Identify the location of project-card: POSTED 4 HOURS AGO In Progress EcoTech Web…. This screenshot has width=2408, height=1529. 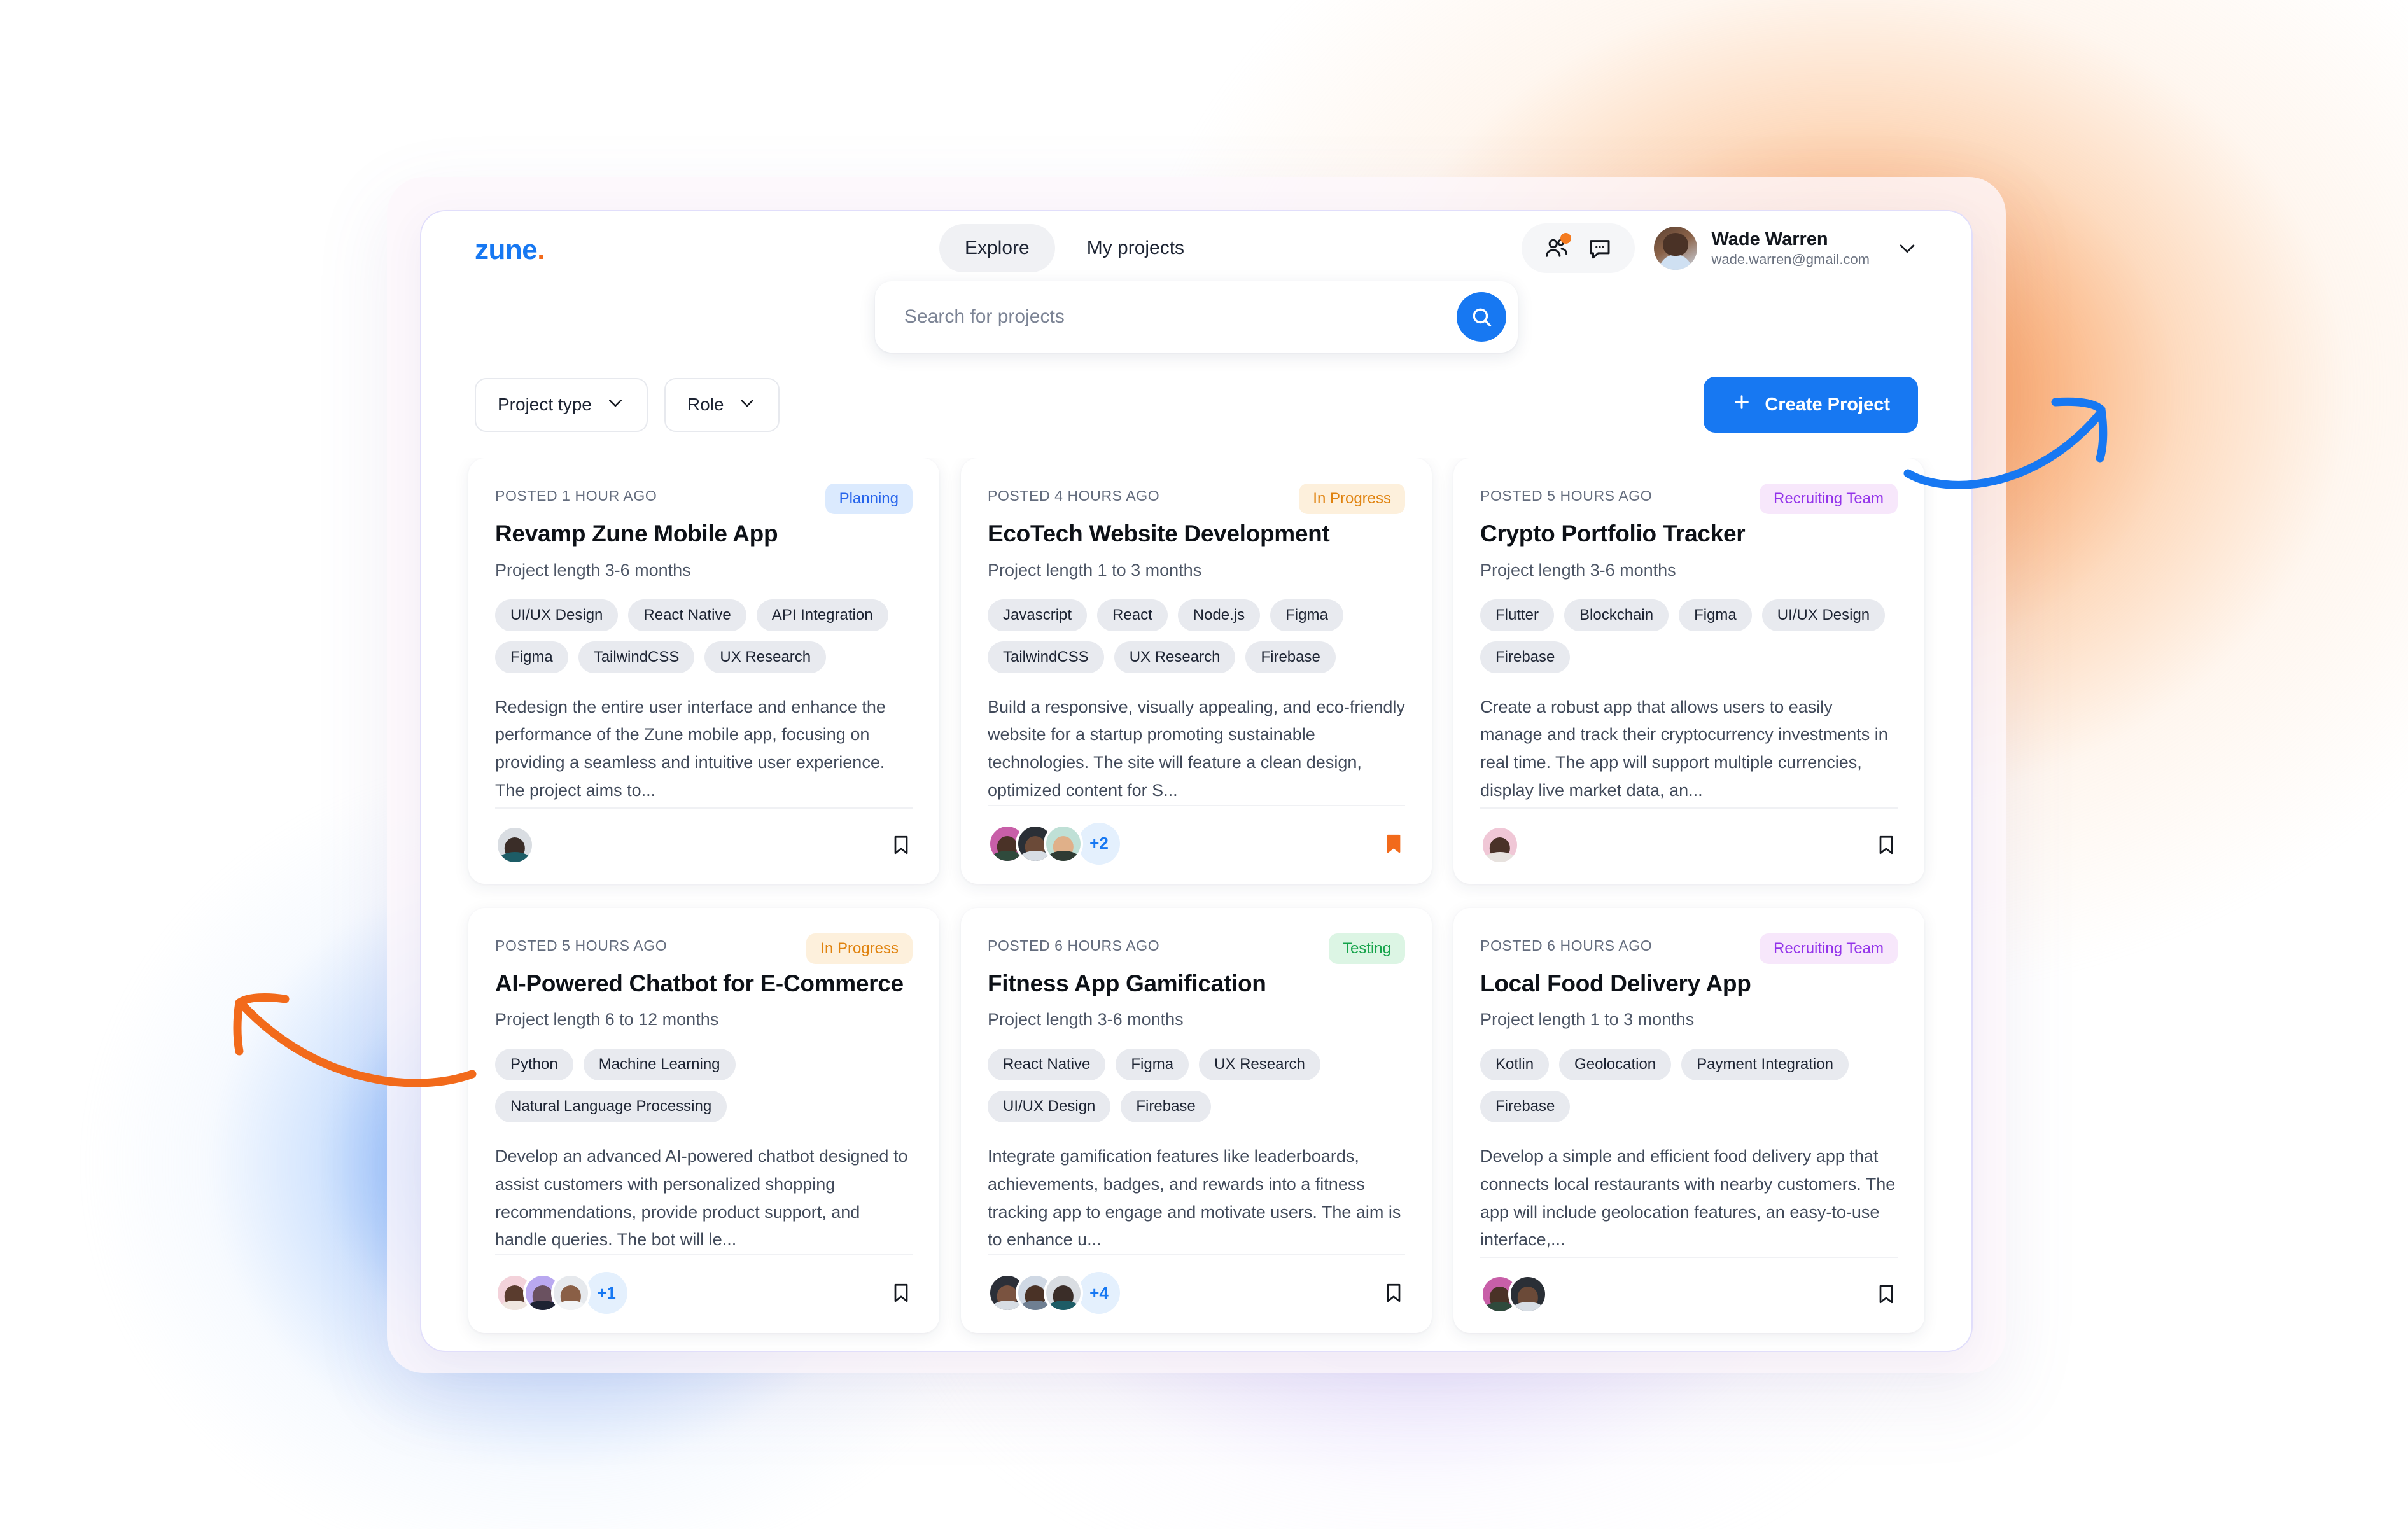
(1196, 671).